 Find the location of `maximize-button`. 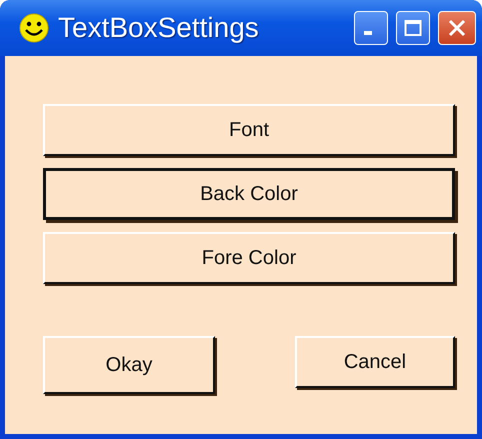

maximize-button is located at coordinates (413, 28).